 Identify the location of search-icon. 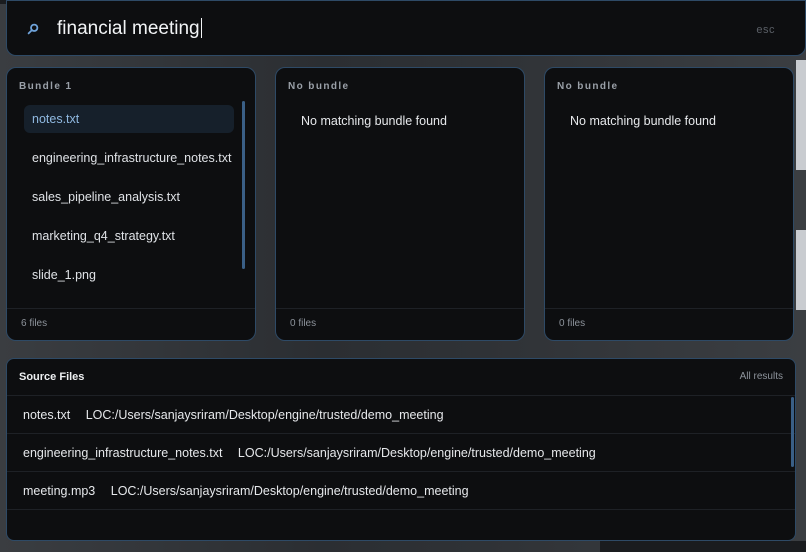
(33, 29).